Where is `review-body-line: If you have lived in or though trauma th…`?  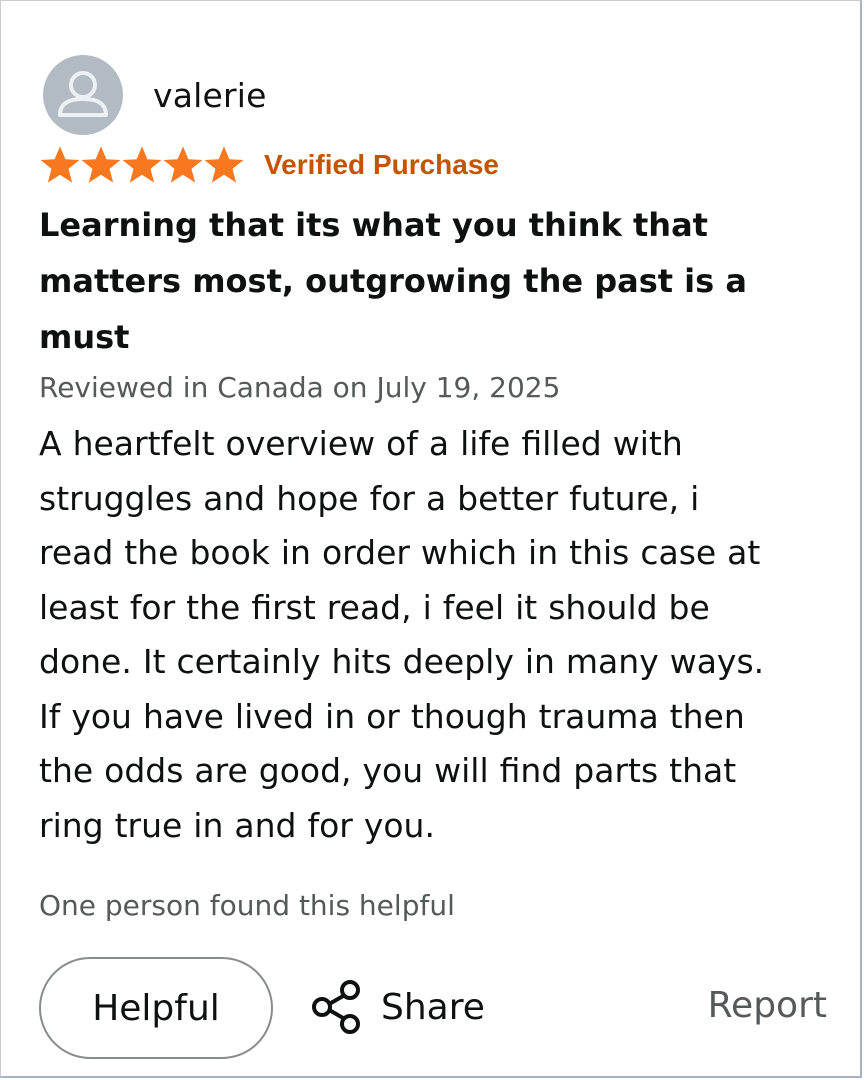 review-body-line: If you have lived in or though trauma th… is located at coordinates (392, 716).